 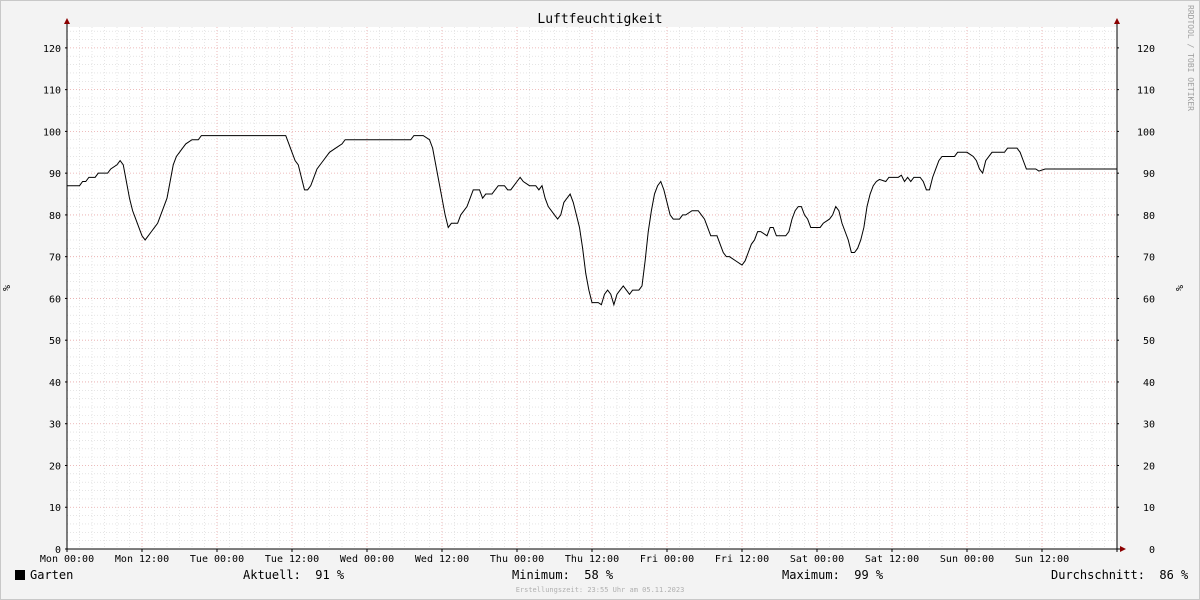 What do you see at coordinates (1149, 508) in the screenshot?
I see `y-tick-label-right: 10` at bounding box center [1149, 508].